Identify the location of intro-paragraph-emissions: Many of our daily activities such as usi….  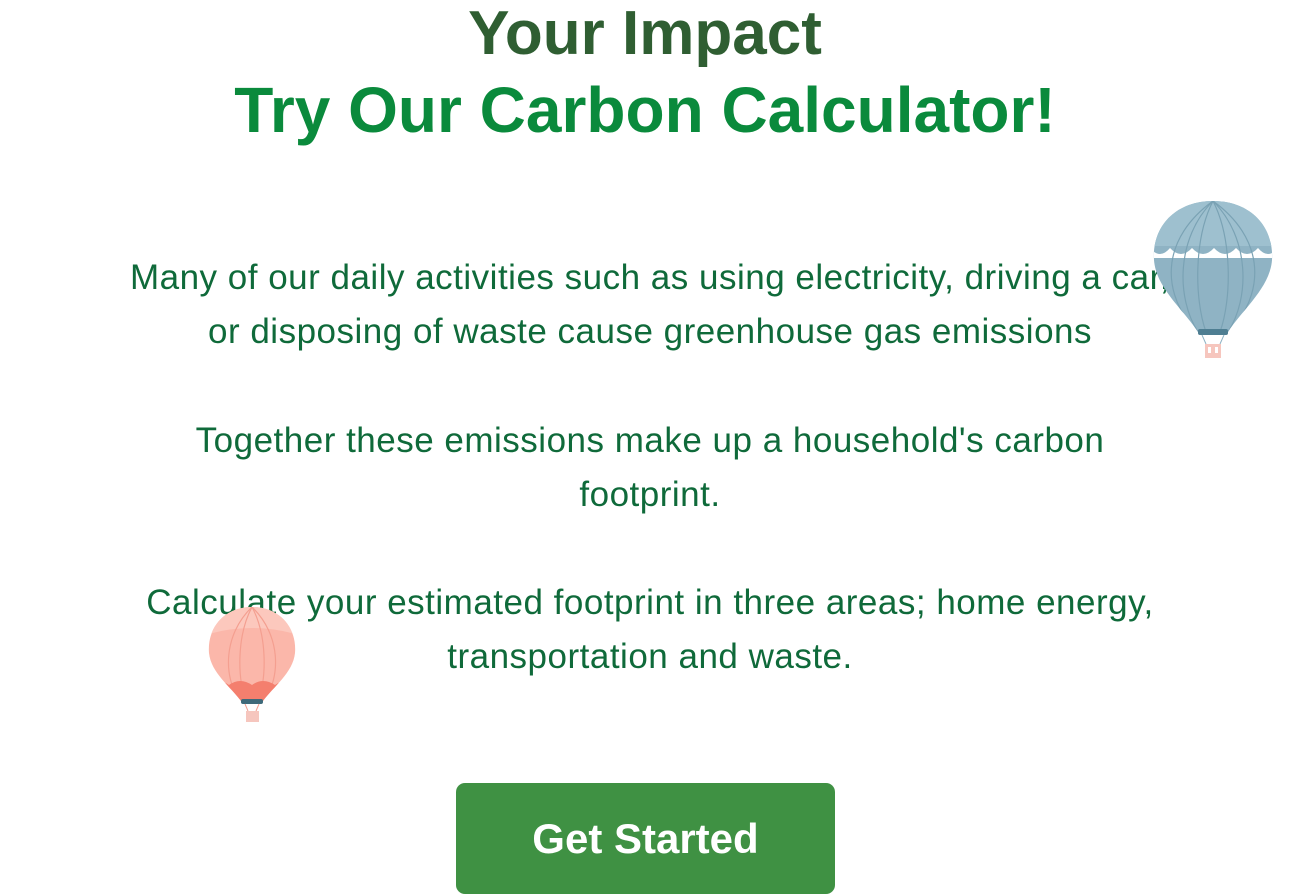
(650, 305).